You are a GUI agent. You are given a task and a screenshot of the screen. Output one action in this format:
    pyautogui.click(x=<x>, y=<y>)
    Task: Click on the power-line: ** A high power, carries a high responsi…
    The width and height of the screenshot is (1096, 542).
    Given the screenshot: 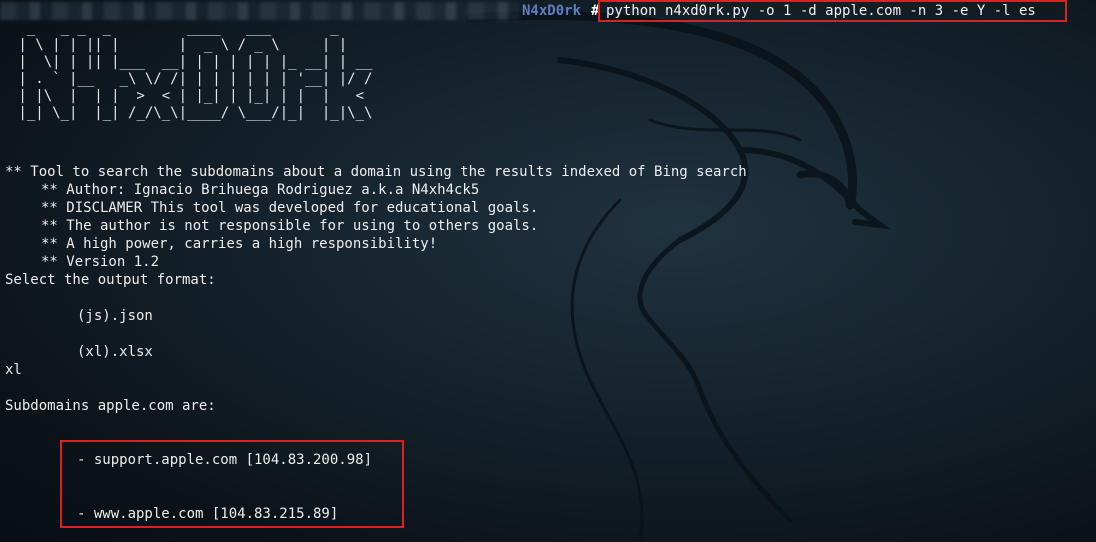 What is the action you would take?
    pyautogui.click(x=239, y=244)
    